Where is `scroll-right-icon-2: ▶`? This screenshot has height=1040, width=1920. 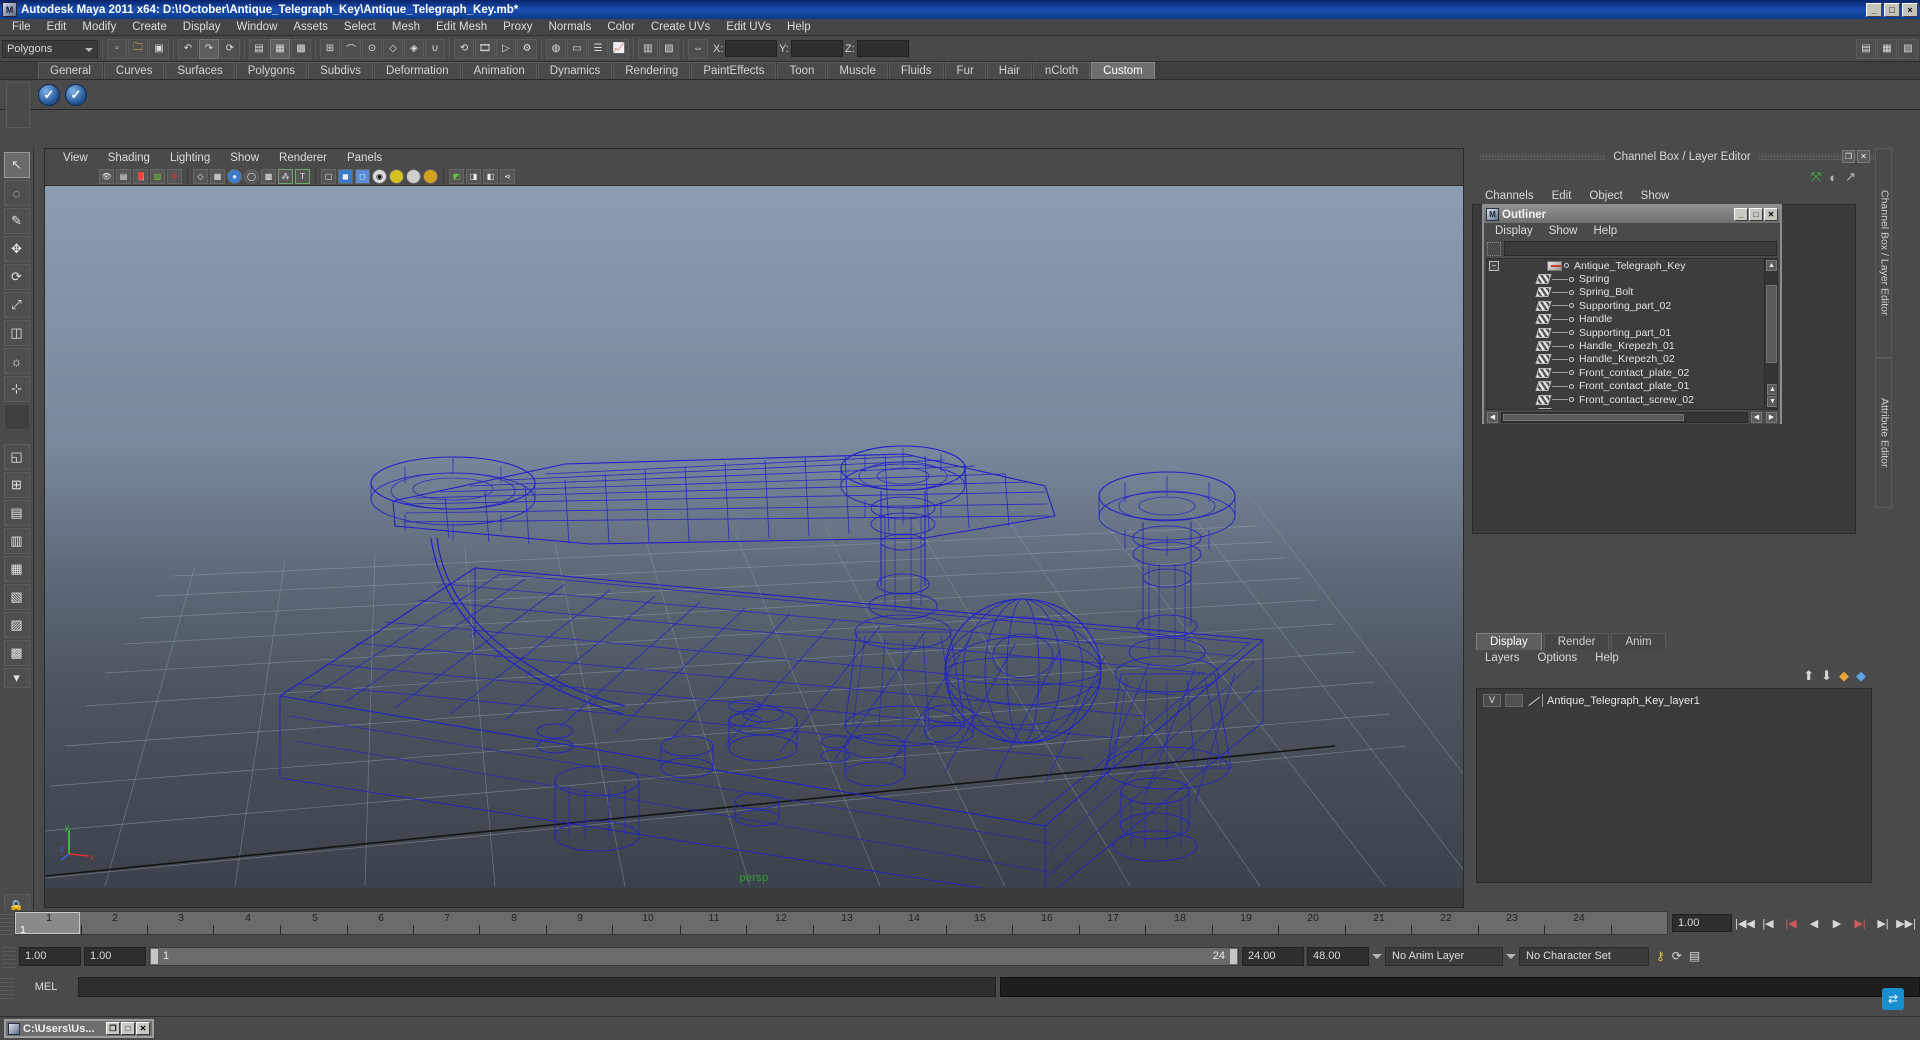
scroll-right-icon-2: ▶ is located at coordinates (1771, 417).